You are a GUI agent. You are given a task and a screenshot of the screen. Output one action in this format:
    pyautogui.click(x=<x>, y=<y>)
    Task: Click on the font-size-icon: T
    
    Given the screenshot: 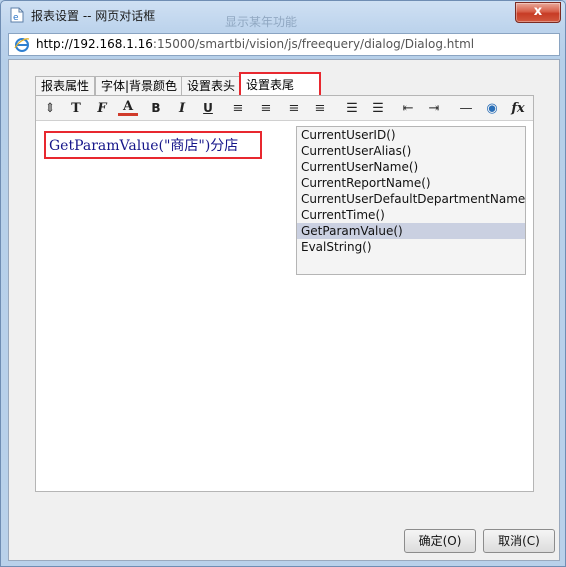 What is the action you would take?
    pyautogui.click(x=76, y=108)
    